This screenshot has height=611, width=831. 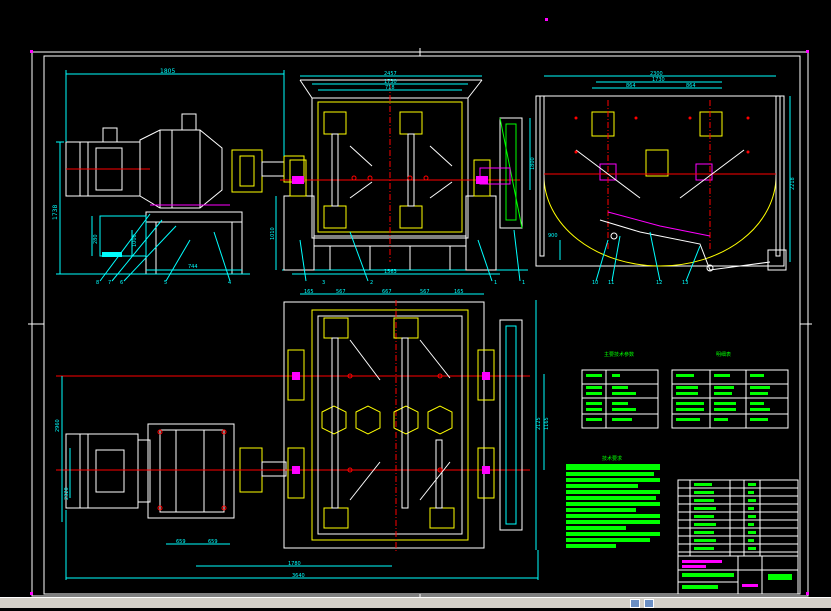 I want to click on drive-dimensions, so click(x=170, y=176).